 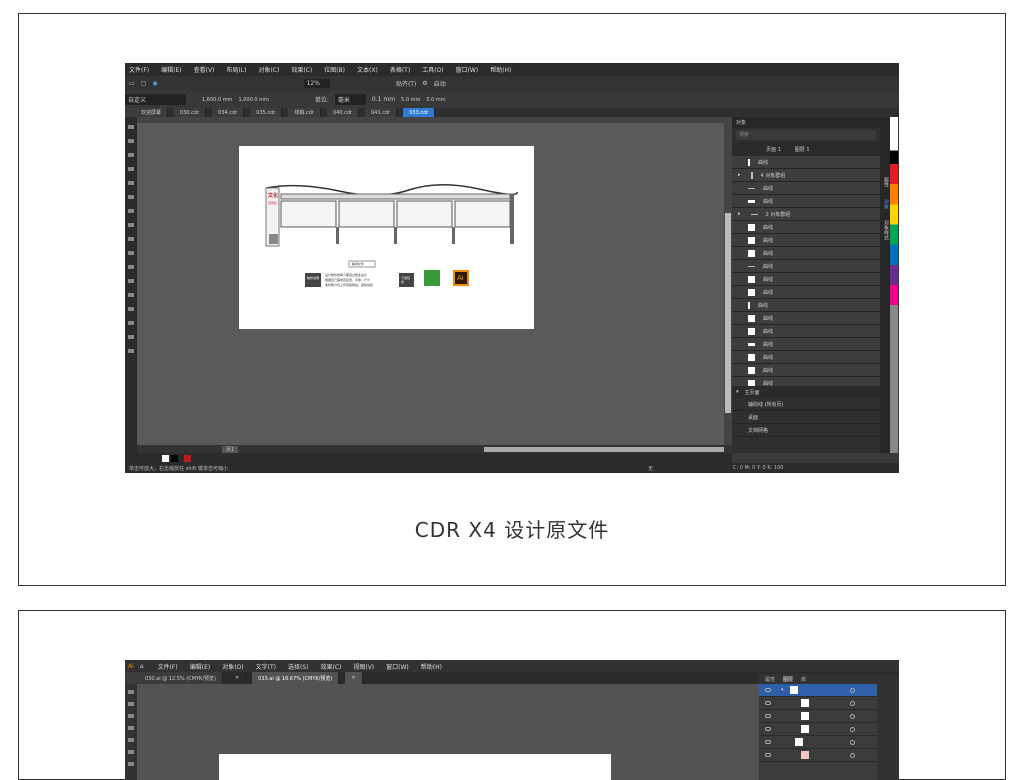 What do you see at coordinates (236, 69) in the screenshot?
I see `menu-item: 布局(L)` at bounding box center [236, 69].